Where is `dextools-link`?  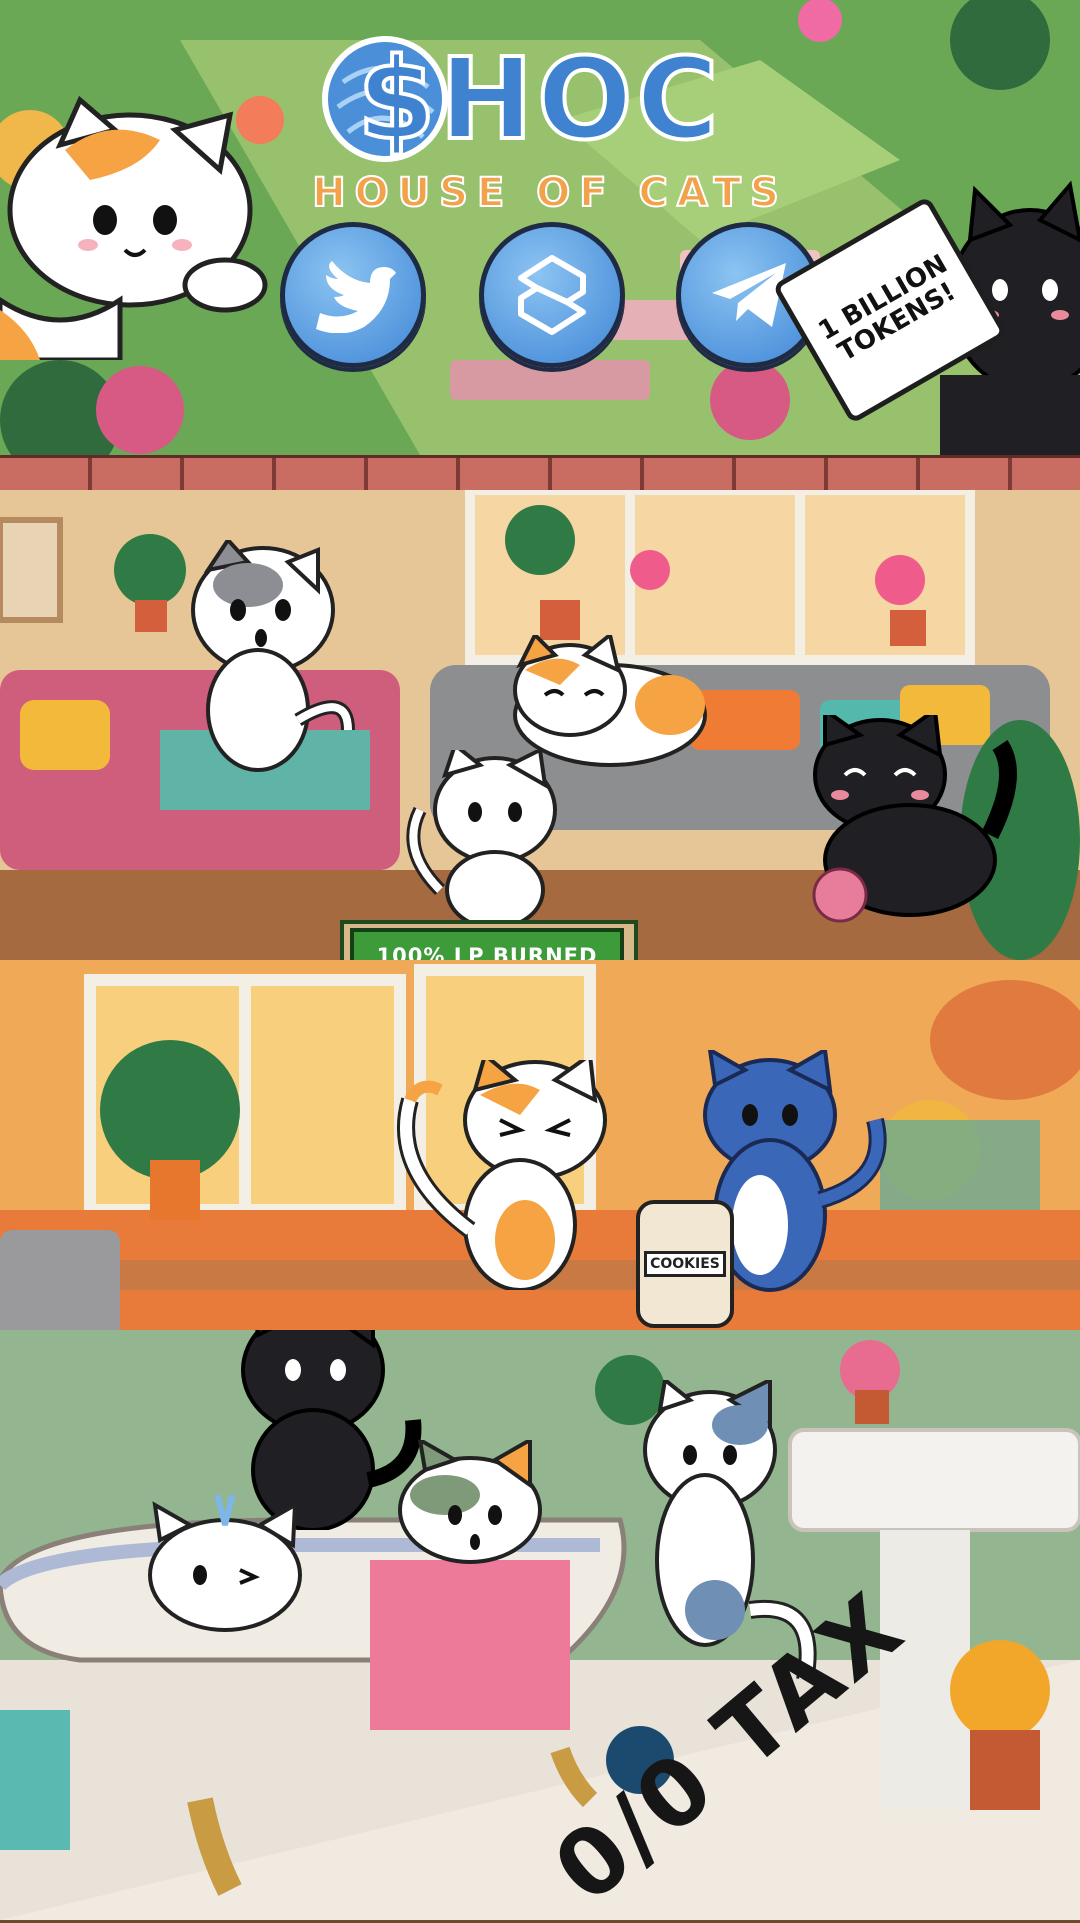 dextools-link is located at coordinates (552, 295).